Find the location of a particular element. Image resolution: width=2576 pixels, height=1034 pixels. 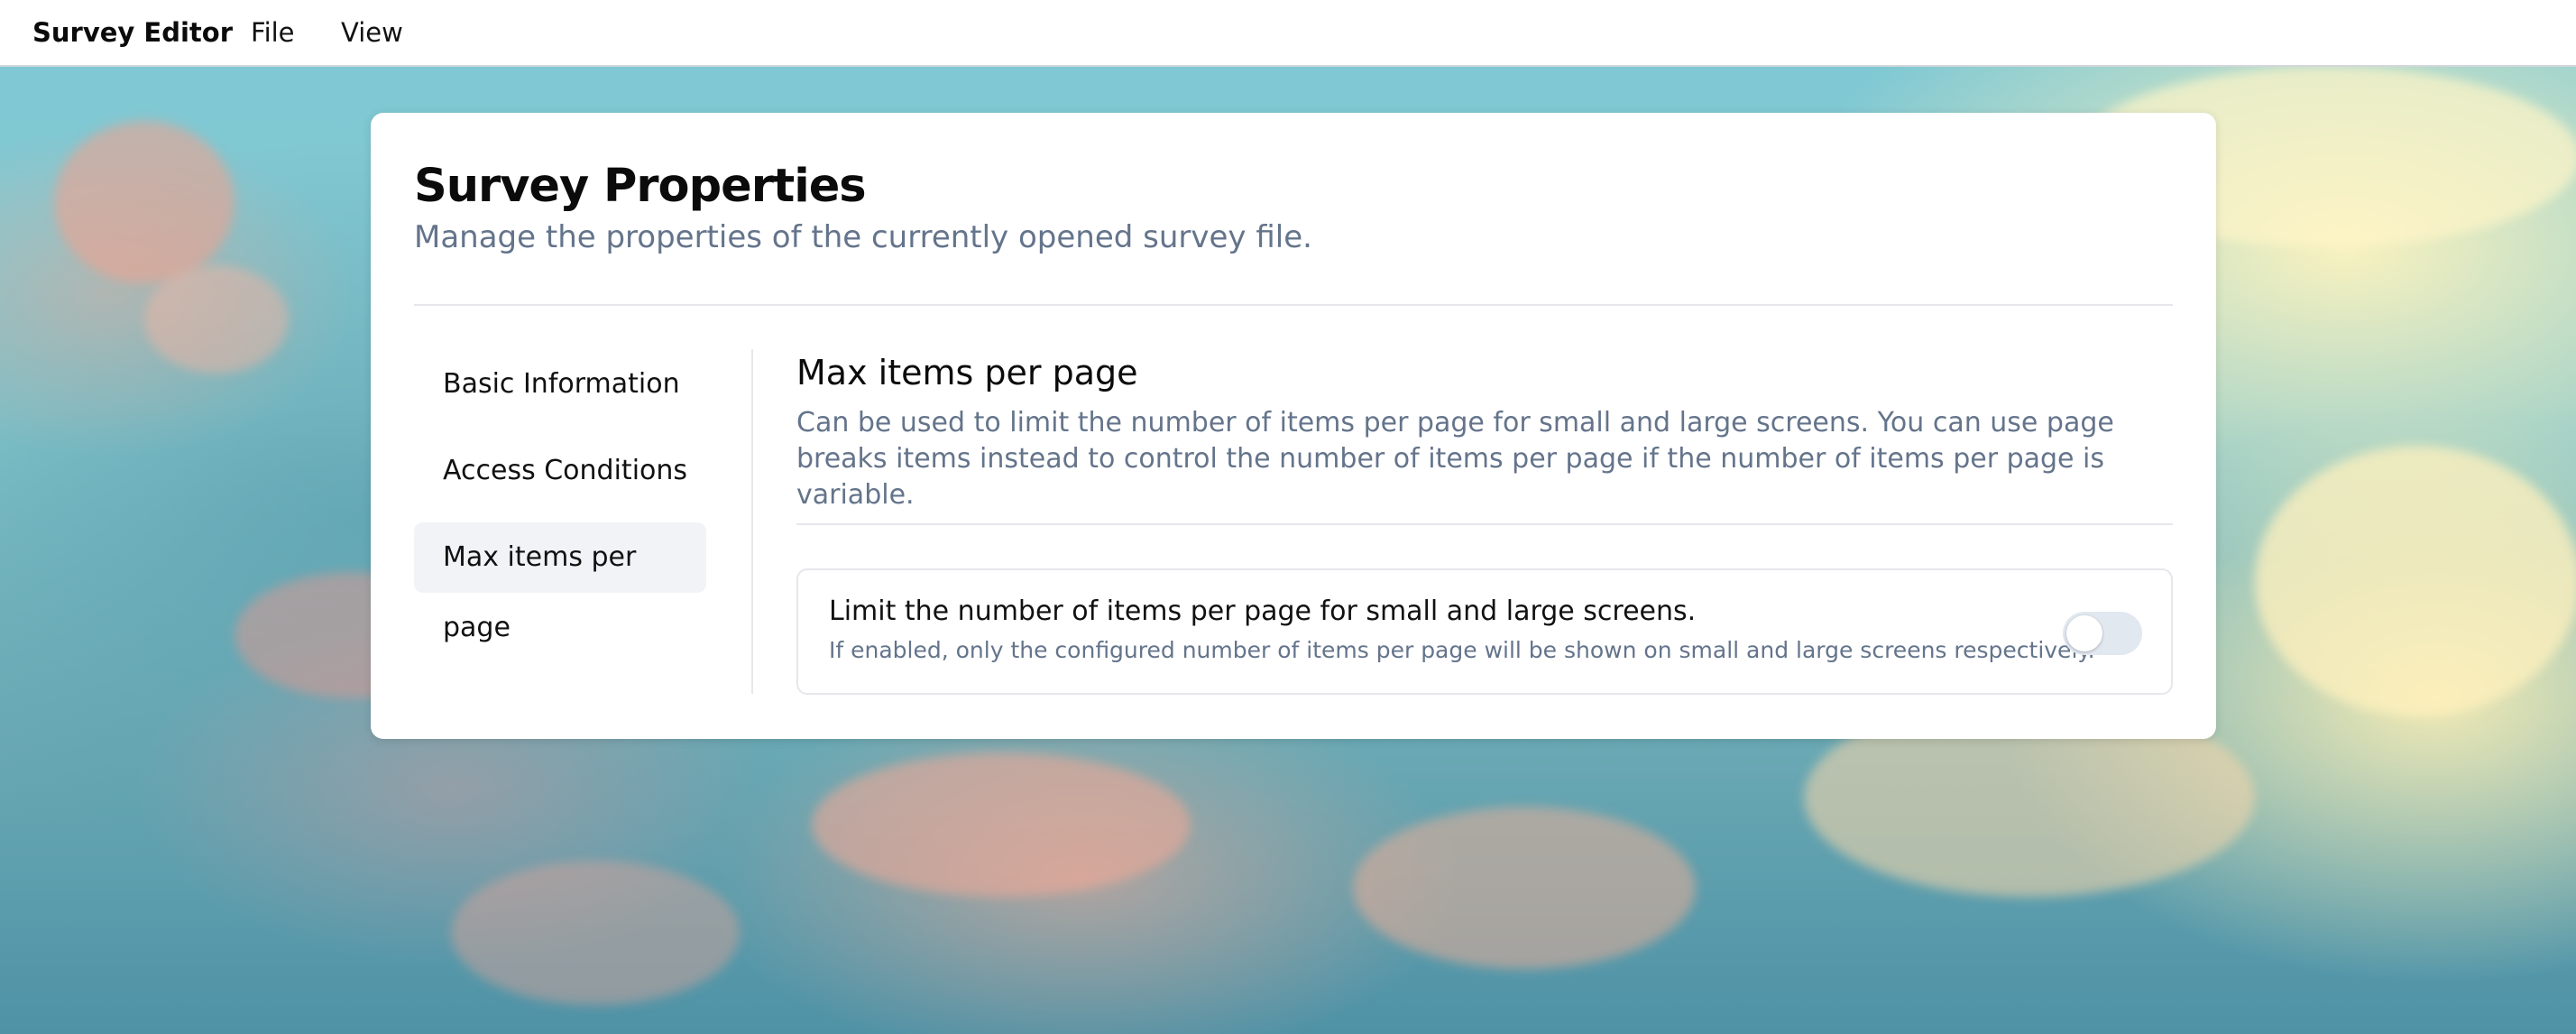

menu-file: File is located at coordinates (273, 32).